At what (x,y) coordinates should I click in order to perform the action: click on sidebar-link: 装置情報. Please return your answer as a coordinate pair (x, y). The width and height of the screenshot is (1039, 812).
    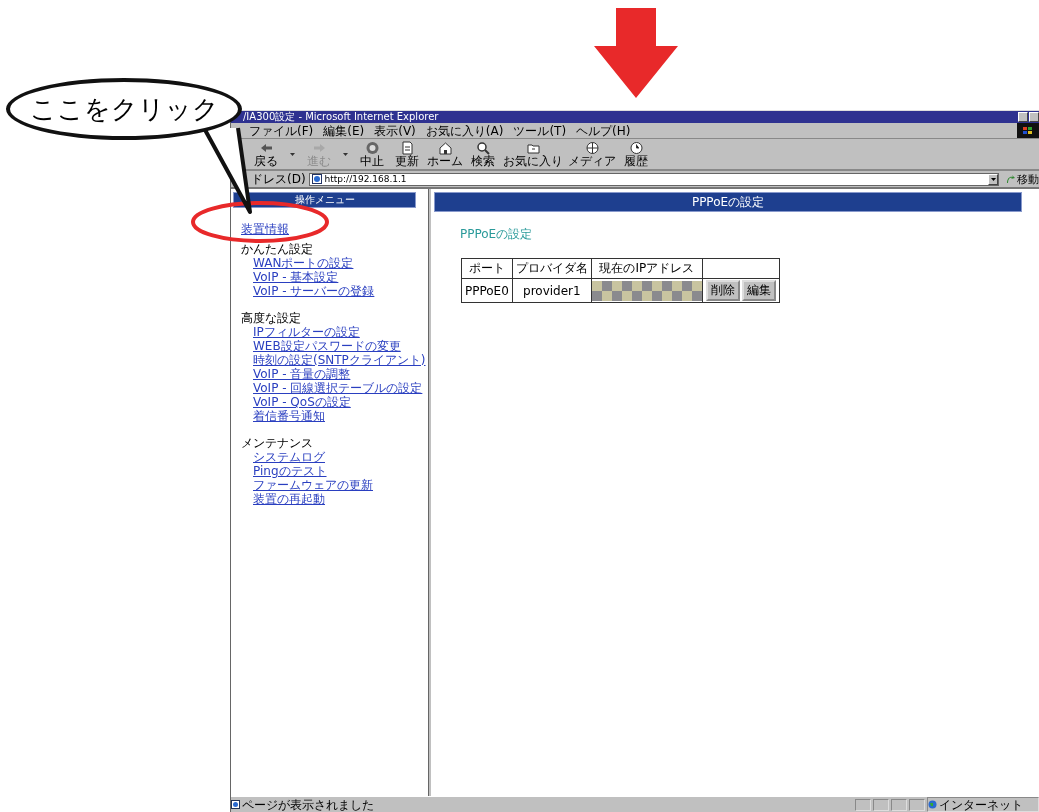
    Looking at the image, I should click on (265, 229).